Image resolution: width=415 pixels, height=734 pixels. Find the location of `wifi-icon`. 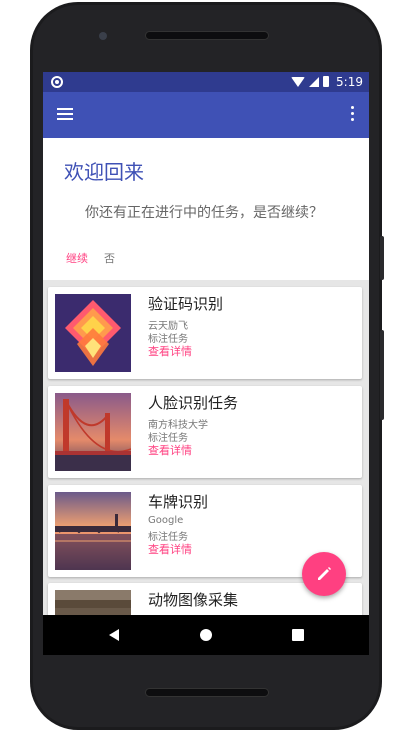

wifi-icon is located at coordinates (298, 81).